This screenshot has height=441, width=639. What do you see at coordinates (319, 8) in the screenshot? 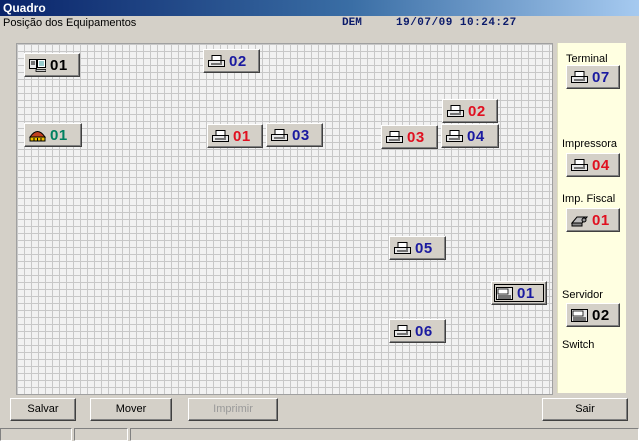
I see `window-title: Quadro` at bounding box center [319, 8].